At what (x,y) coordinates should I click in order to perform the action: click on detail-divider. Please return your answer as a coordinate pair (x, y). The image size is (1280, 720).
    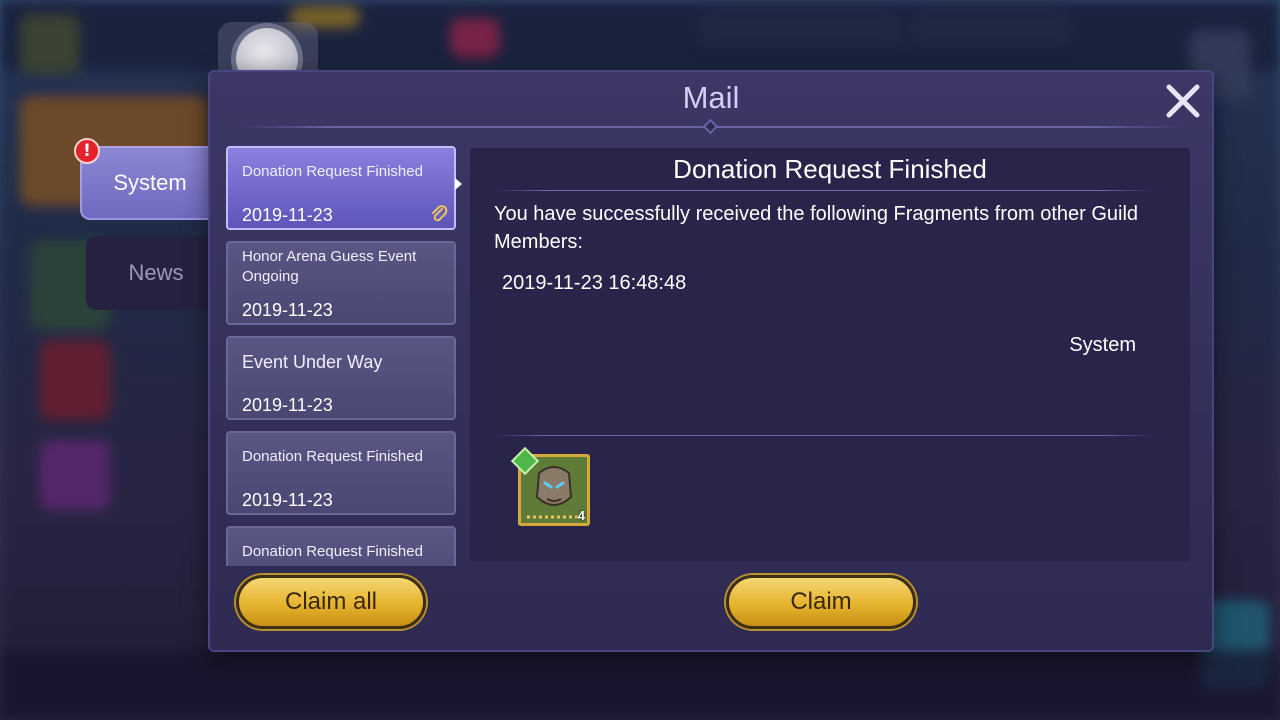
    Looking at the image, I should click on (824, 190).